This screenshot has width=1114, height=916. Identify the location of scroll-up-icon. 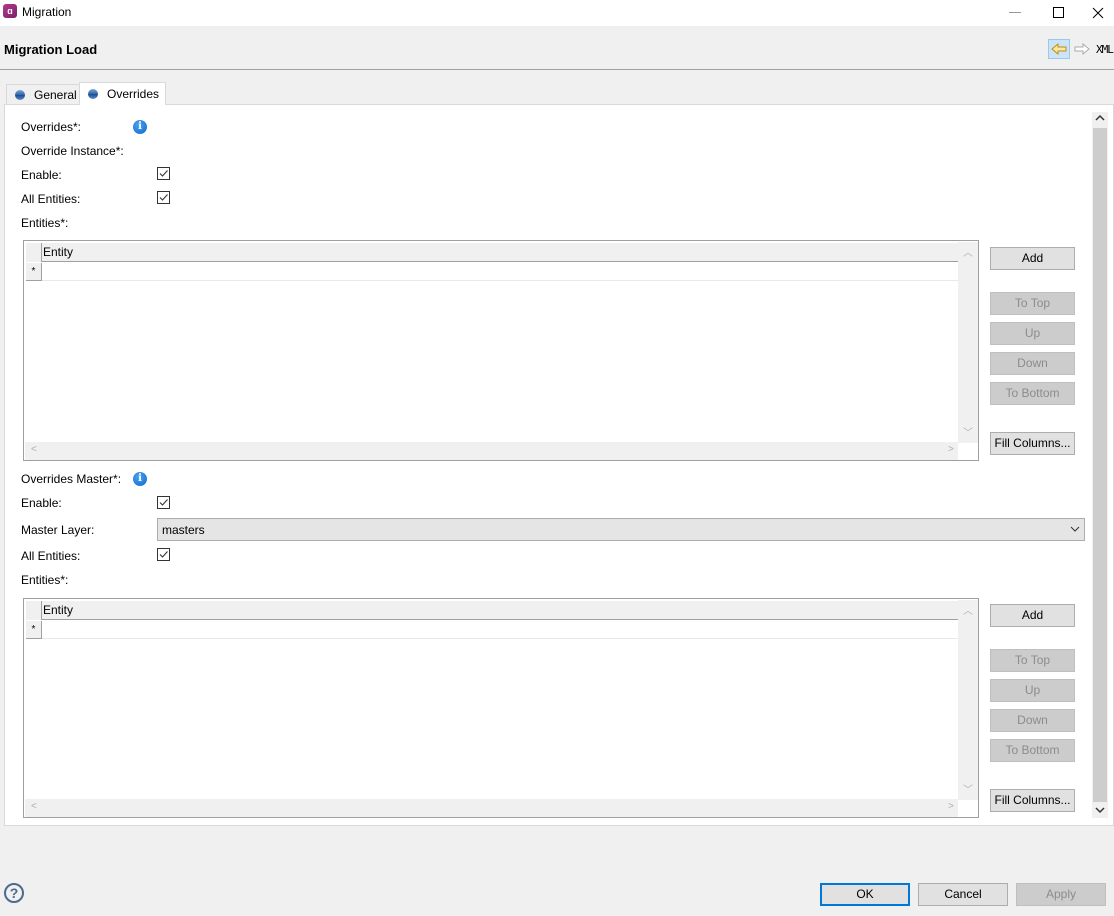
(1100, 119).